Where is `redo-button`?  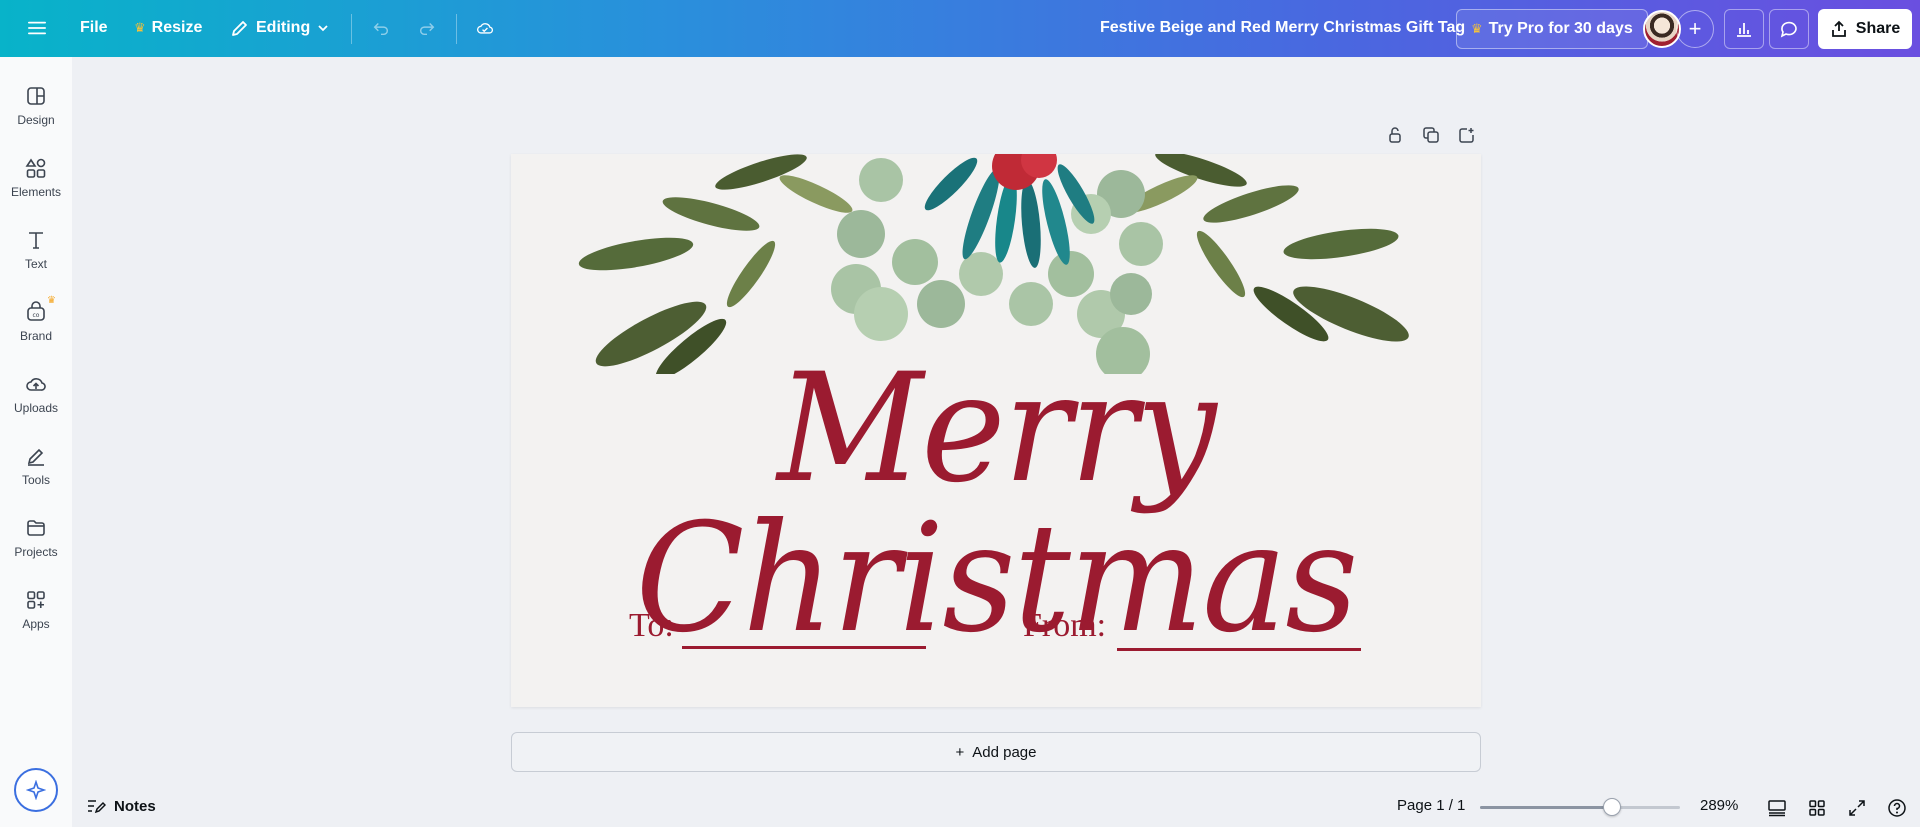
redo-button is located at coordinates (427, 28).